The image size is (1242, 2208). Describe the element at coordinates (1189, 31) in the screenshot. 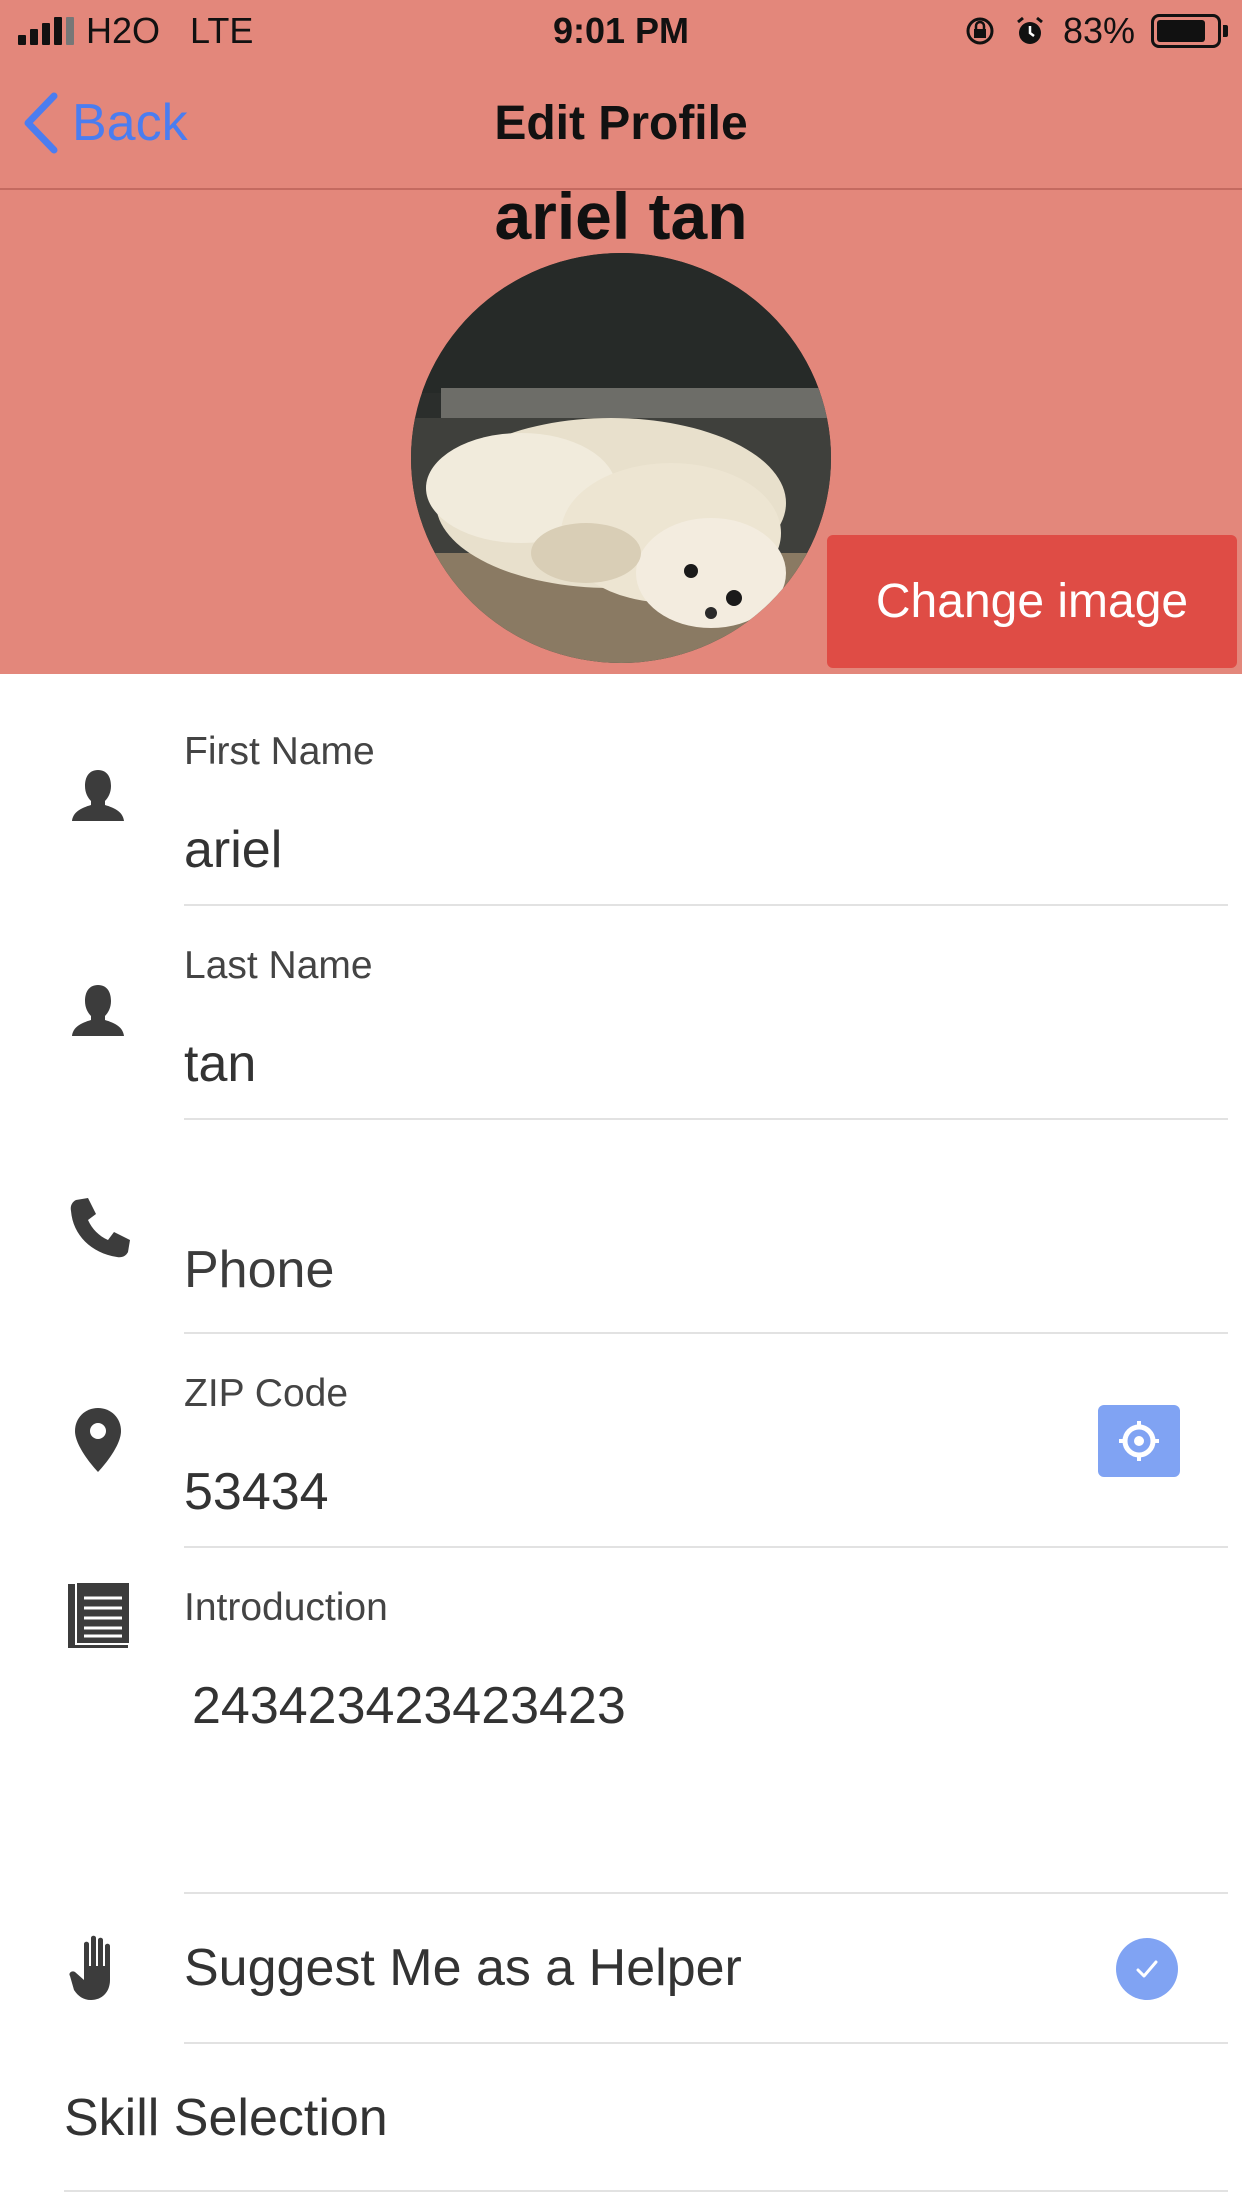

I see `battery-icon` at that location.